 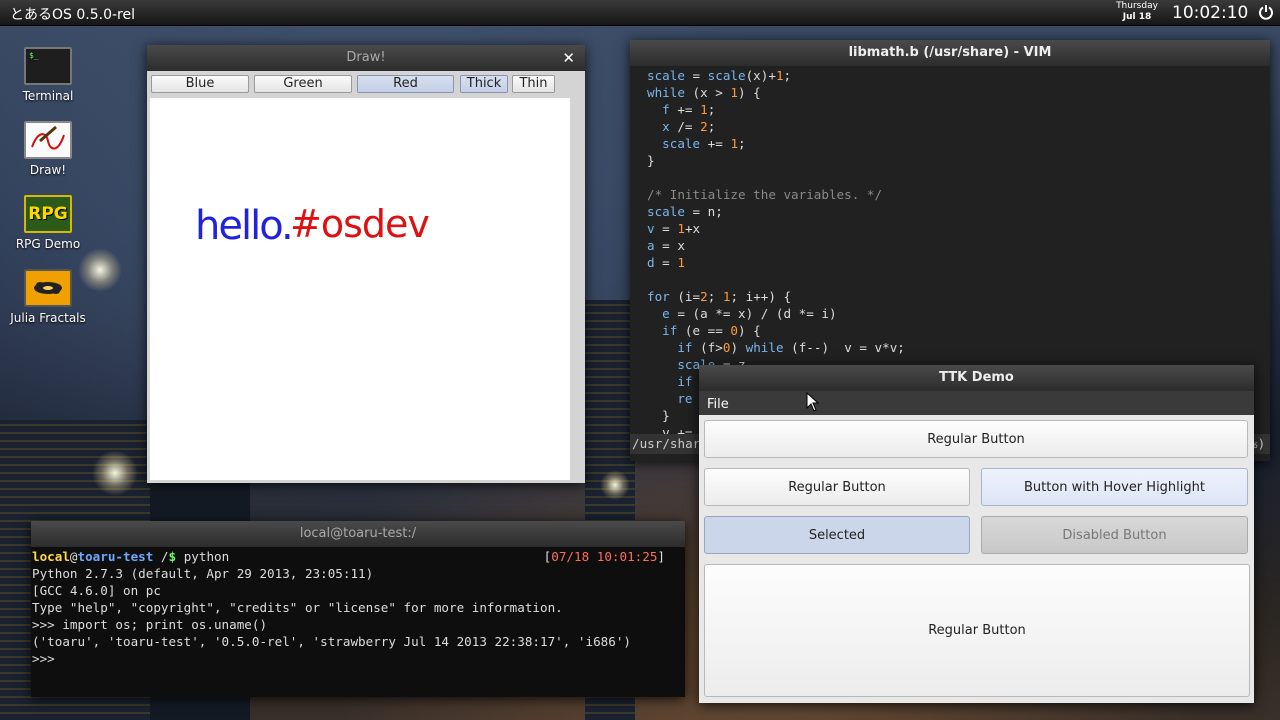 I want to click on blue-handwriting: hello., so click(x=243, y=226).